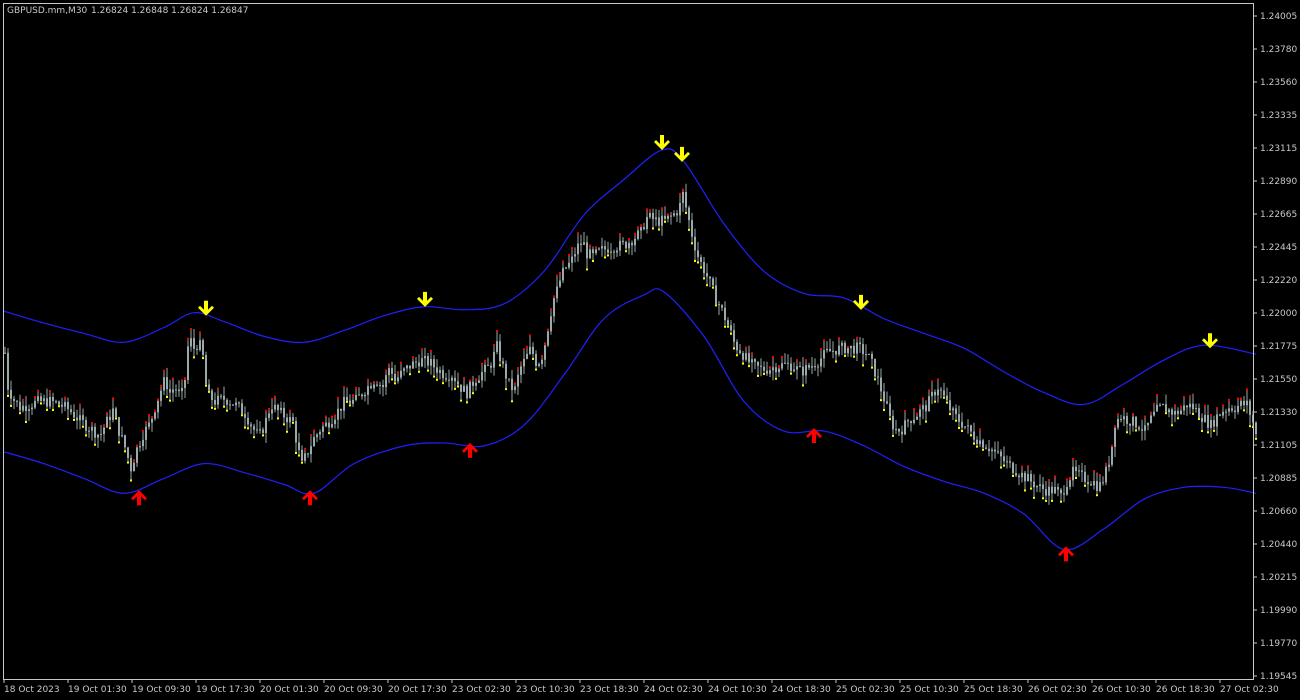 This screenshot has width=1300, height=700. Describe the element at coordinates (1278, 644) in the screenshot. I see `y-tick-label: 1.19770` at that location.